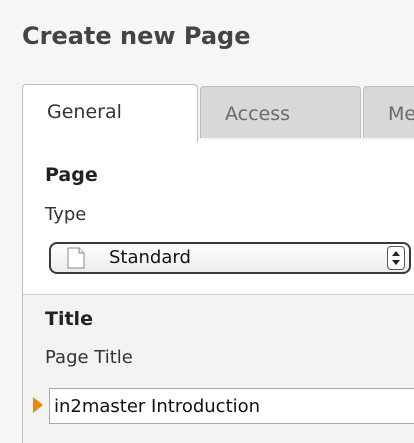 The width and height of the screenshot is (414, 443). What do you see at coordinates (136, 36) in the screenshot?
I see `page-title: Create new Page` at bounding box center [136, 36].